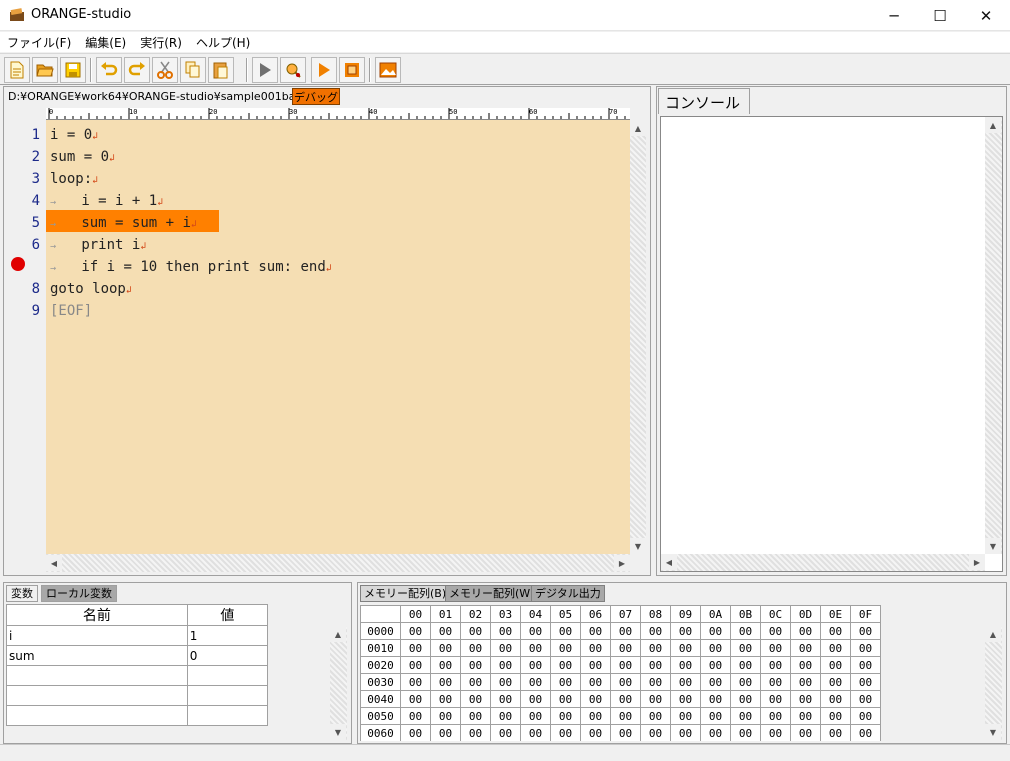  What do you see at coordinates (227, 615) in the screenshot?
I see `column-header-value: 値` at bounding box center [227, 615].